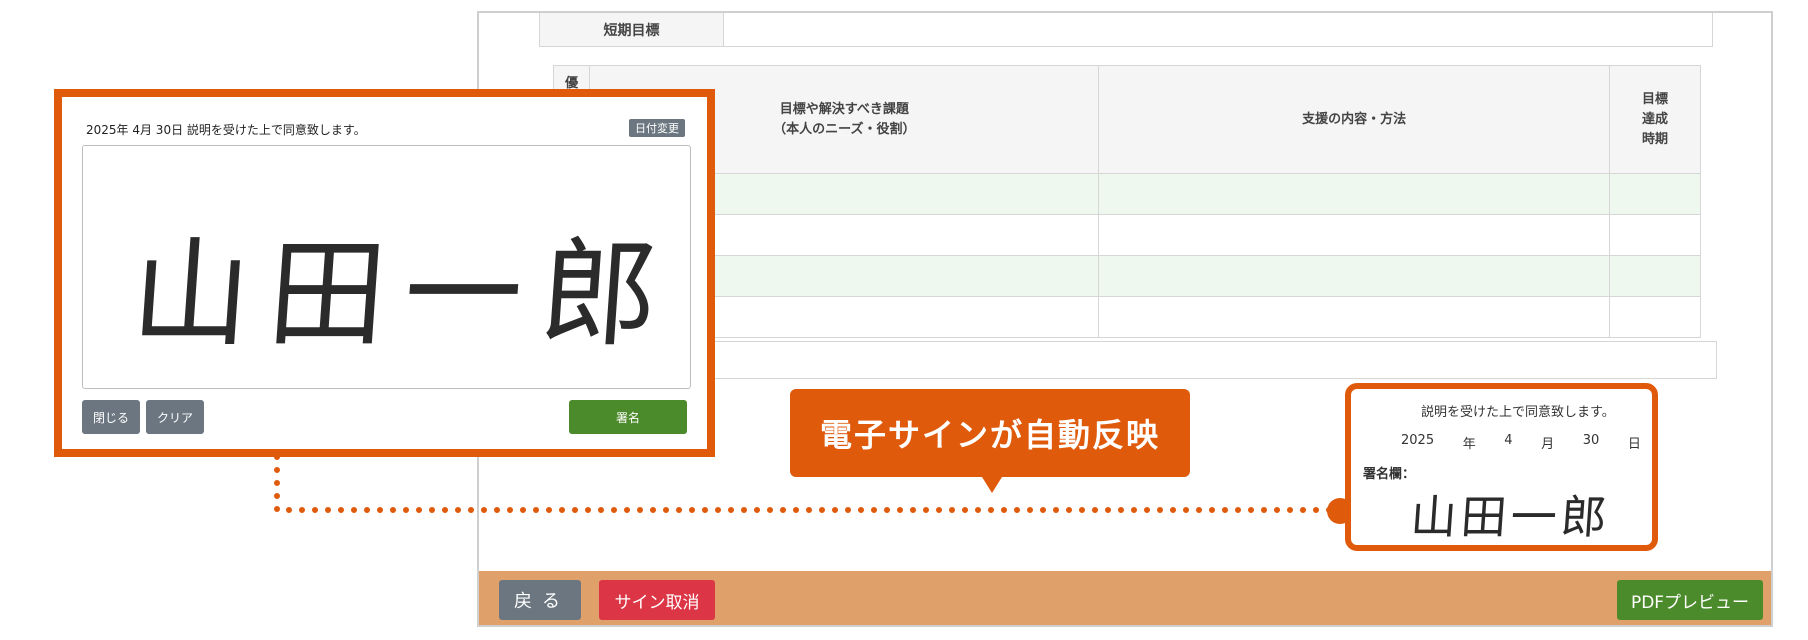 The image size is (1808, 640). What do you see at coordinates (404, 294) in the screenshot?
I see `handwritten-signature: 山田一郎` at bounding box center [404, 294].